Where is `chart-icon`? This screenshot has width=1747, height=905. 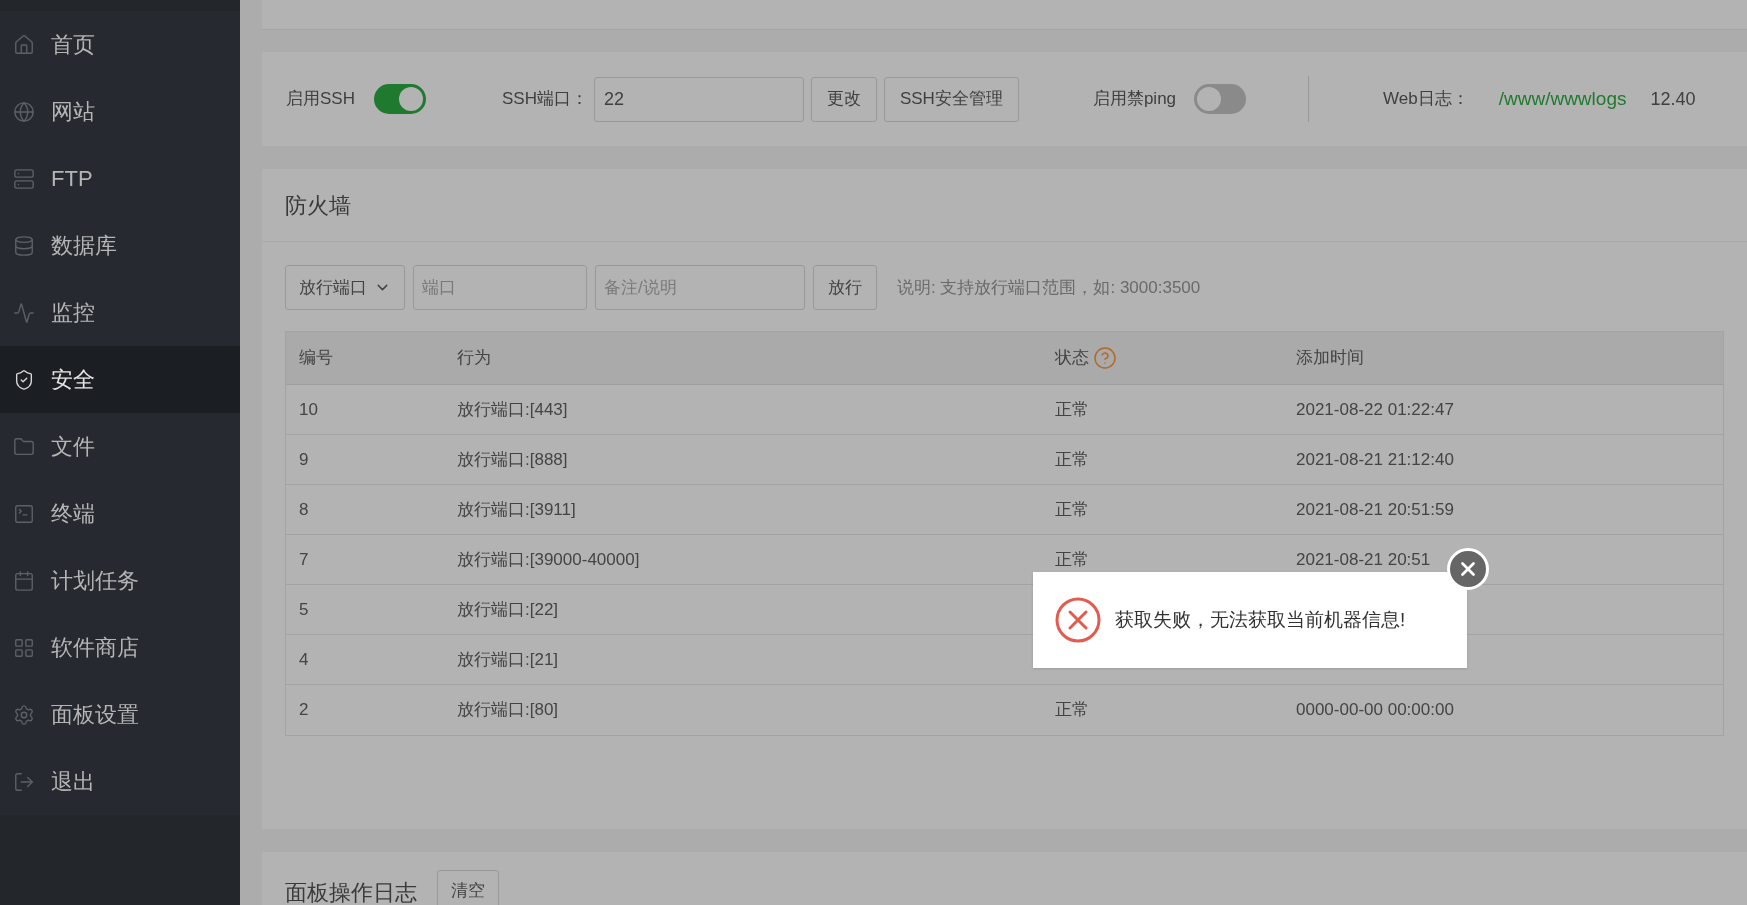 chart-icon is located at coordinates (24, 312).